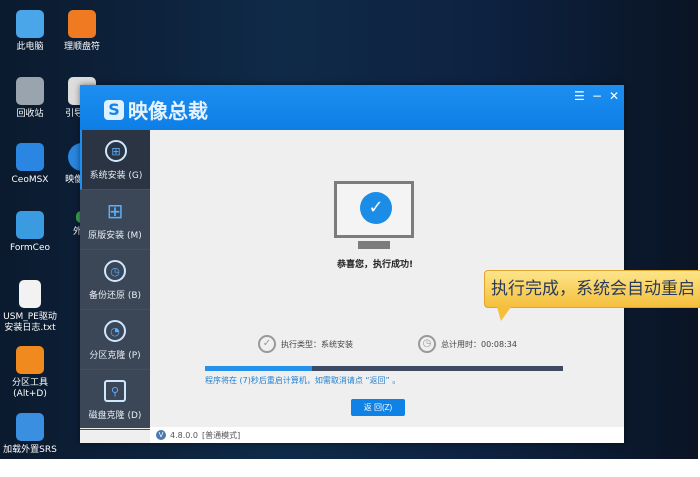  Describe the element at coordinates (115, 391) in the screenshot. I see `disk-icon: ⚲` at that location.